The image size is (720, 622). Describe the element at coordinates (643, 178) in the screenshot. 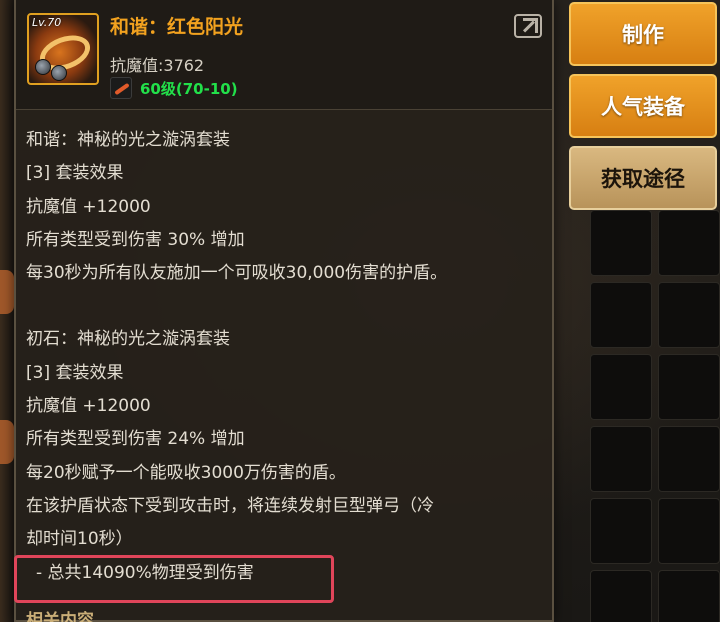

I see `obtain-method-button: 获取途径` at that location.